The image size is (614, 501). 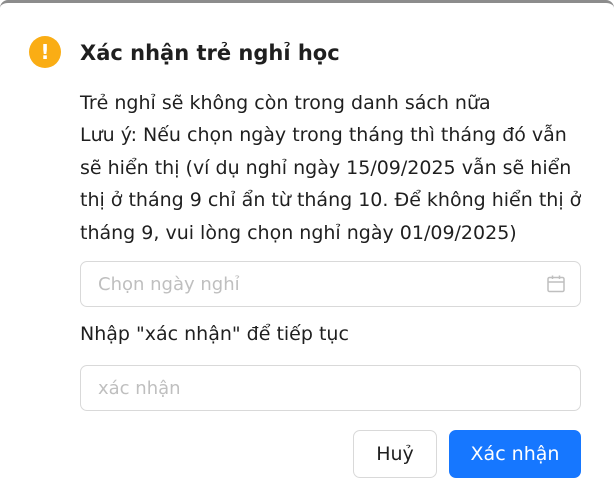 I want to click on absence-date-picker, so click(x=330, y=284).